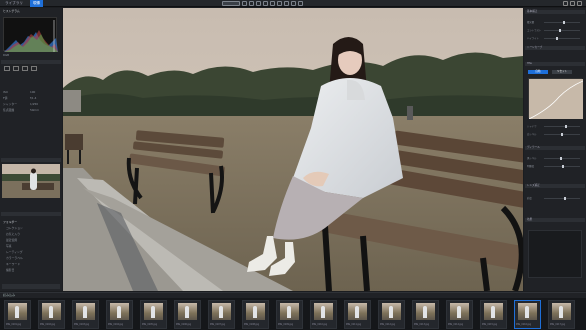 The width and height of the screenshot is (586, 330). What do you see at coordinates (300, 3) in the screenshot?
I see `info-icon` at bounding box center [300, 3].